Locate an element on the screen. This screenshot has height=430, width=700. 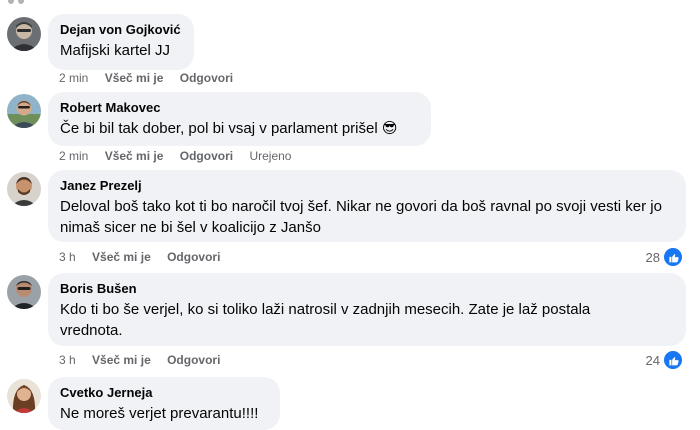
reaction-count-number: 24 is located at coordinates (652, 360).